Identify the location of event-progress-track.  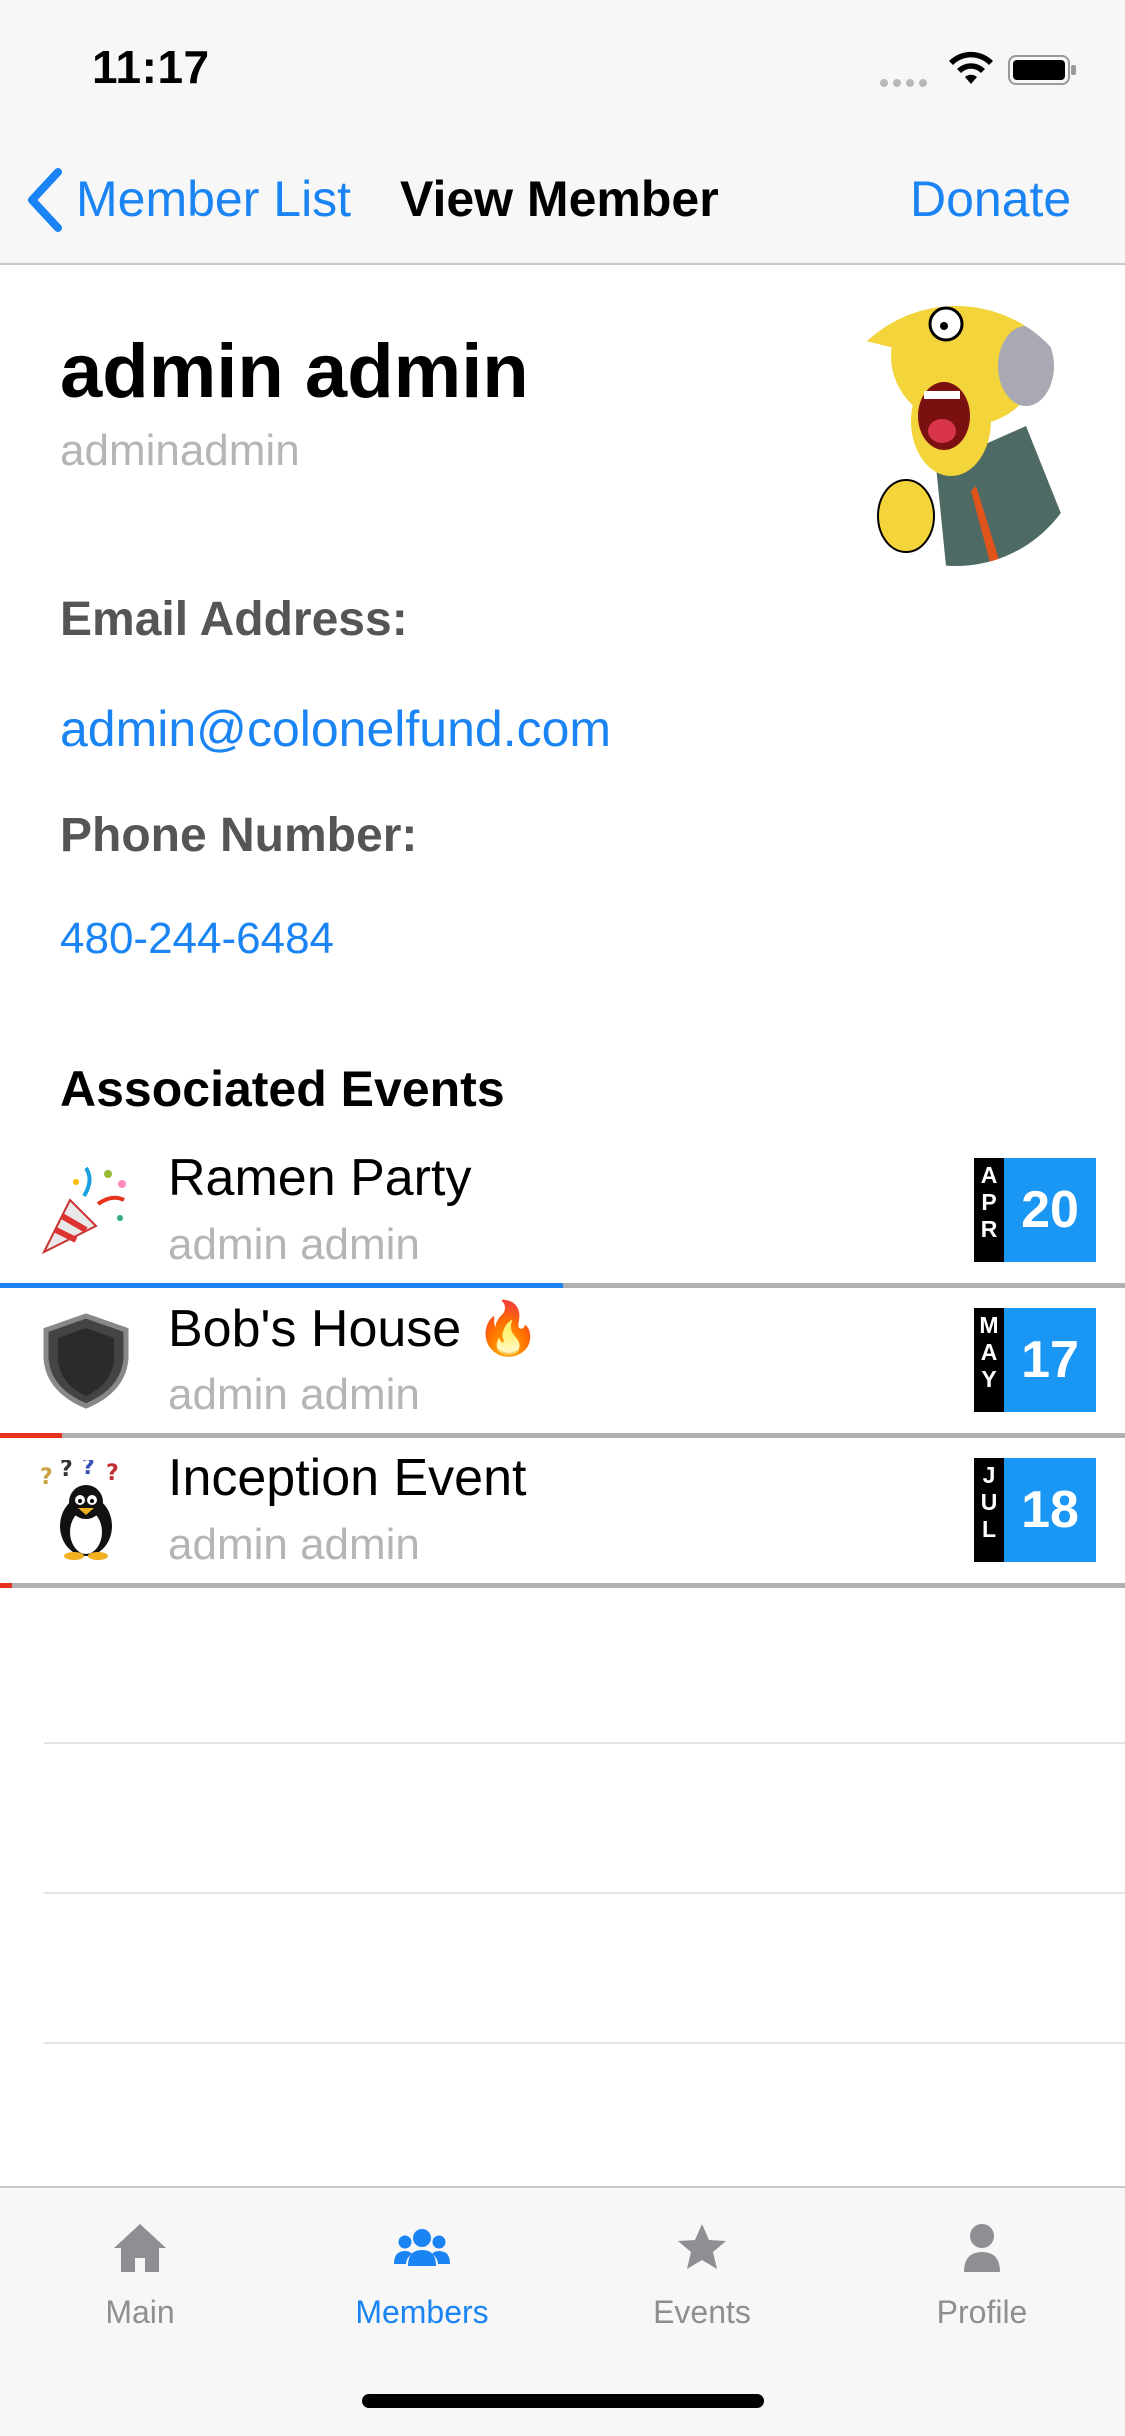
(562, 1585).